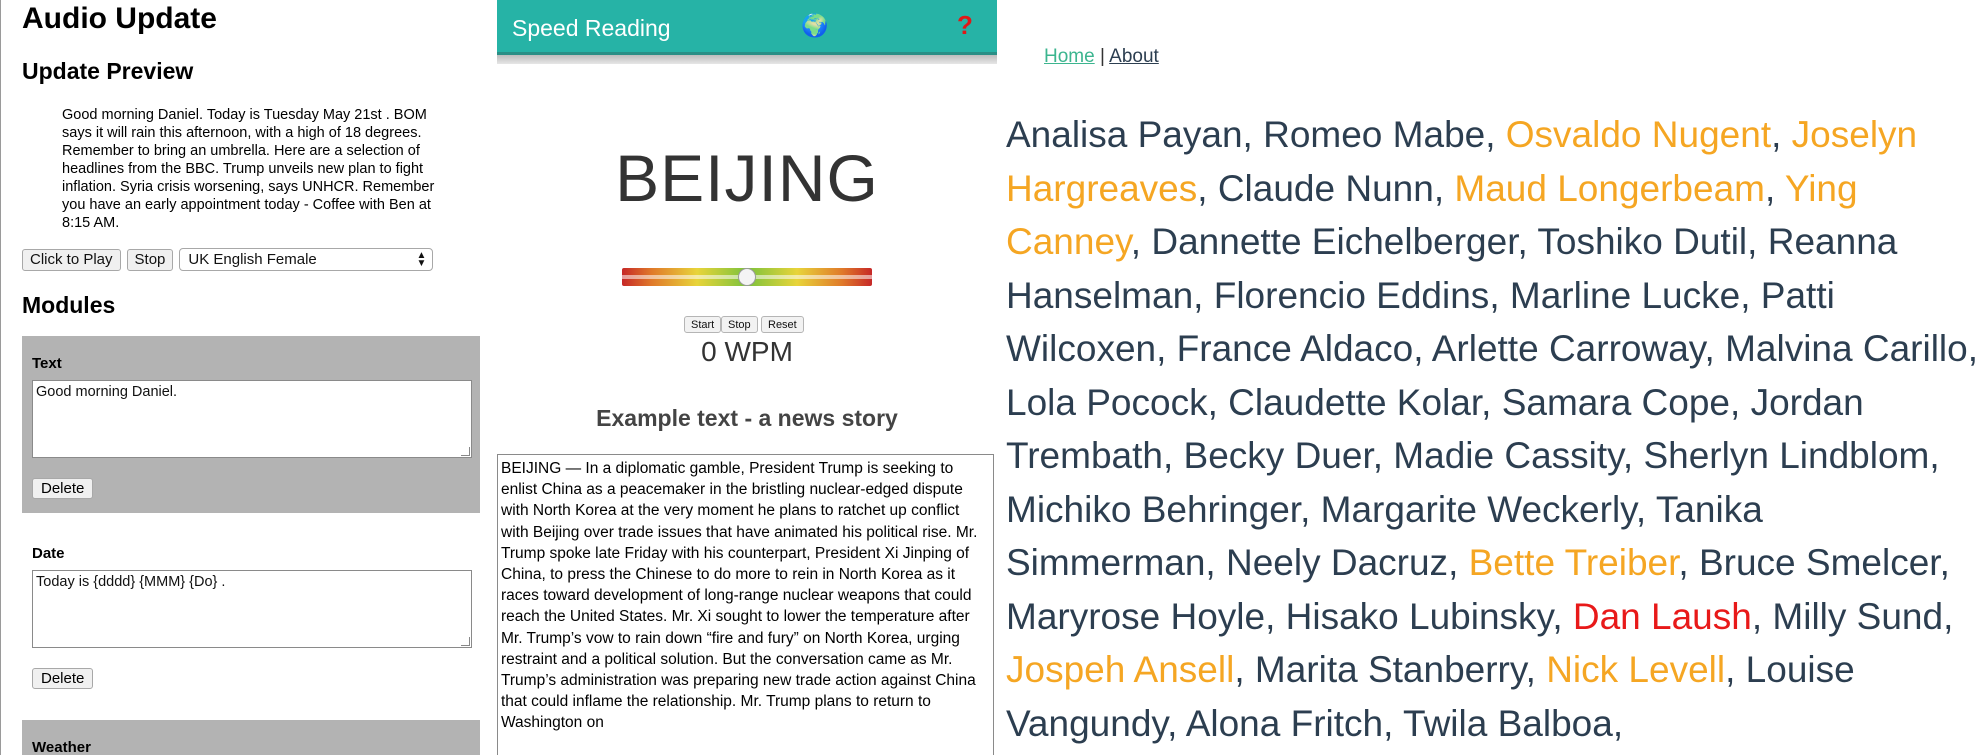  Describe the element at coordinates (1374, 134) in the screenshot. I see `name-item: Romeo Mabe` at that location.